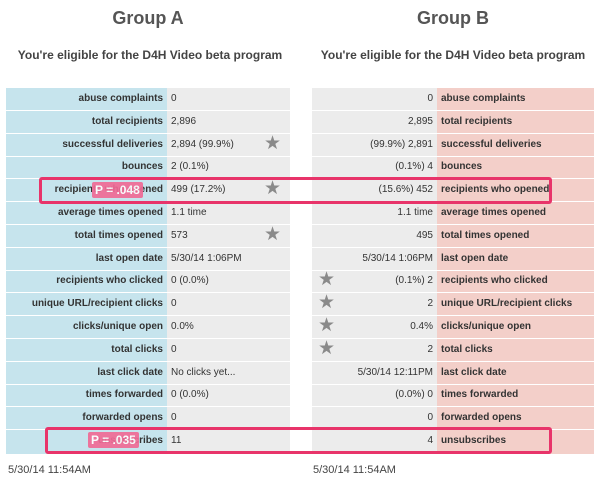 This screenshot has width=599, height=488. I want to click on stat-row: bounces 2 (0.1%), so click(148, 167).